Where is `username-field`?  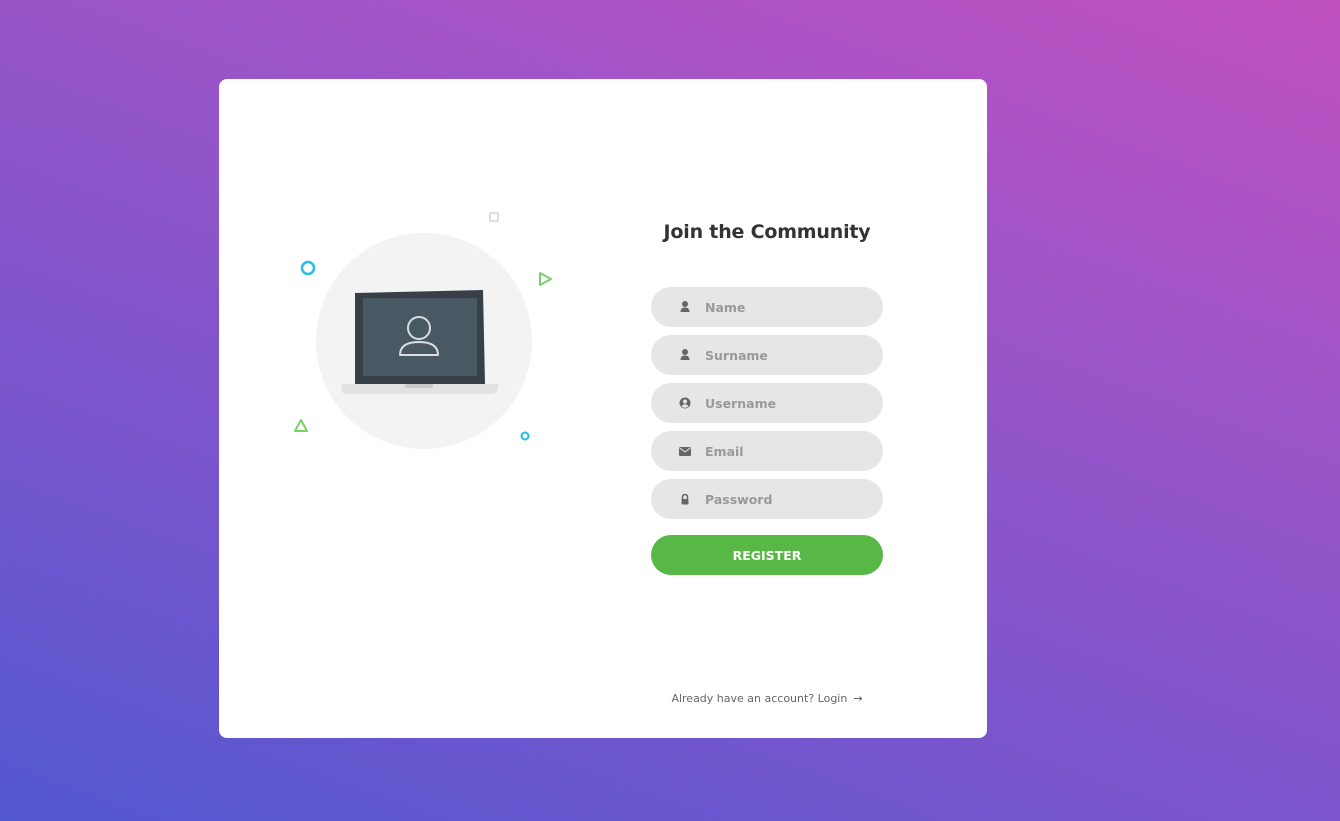
username-field is located at coordinates (767, 403).